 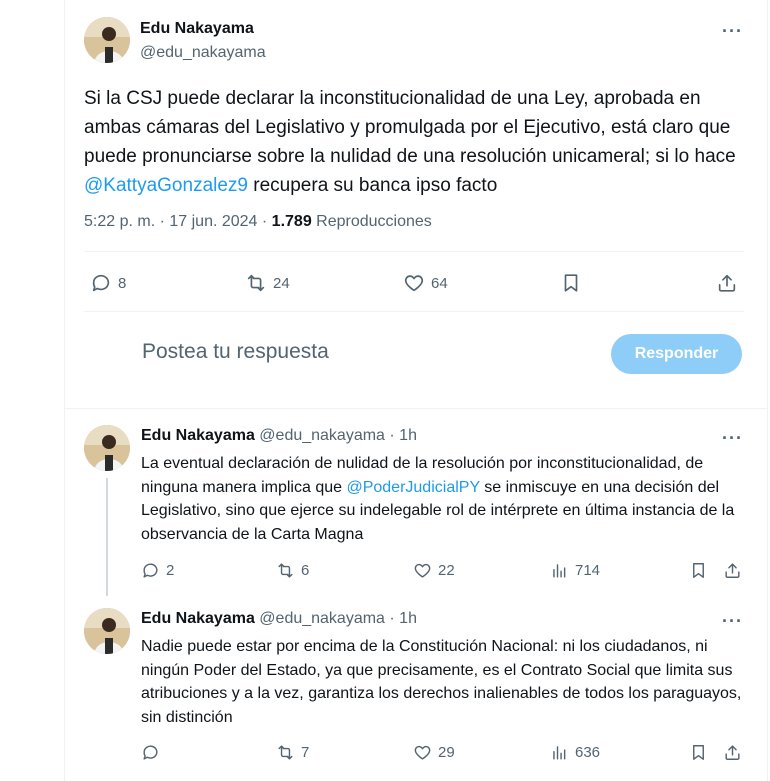 I want to click on reply-button: 8, so click(x=108, y=283).